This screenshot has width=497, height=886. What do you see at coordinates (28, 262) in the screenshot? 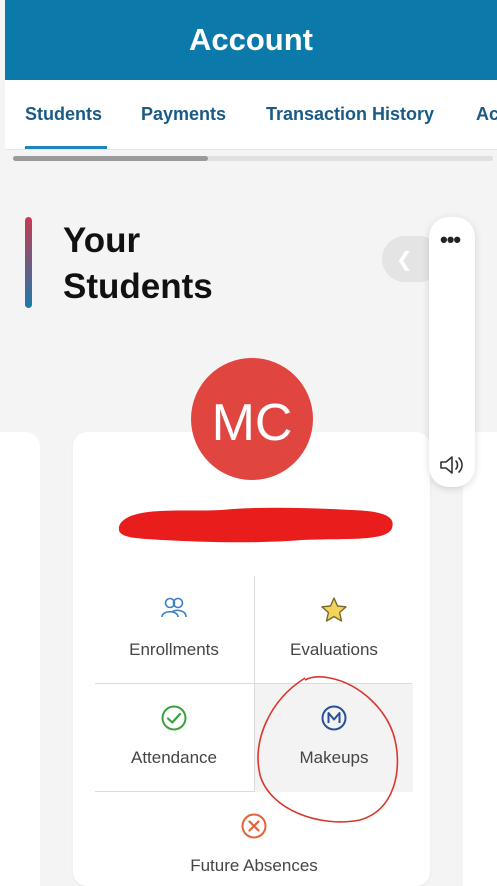
I see `section-accent-bar` at bounding box center [28, 262].